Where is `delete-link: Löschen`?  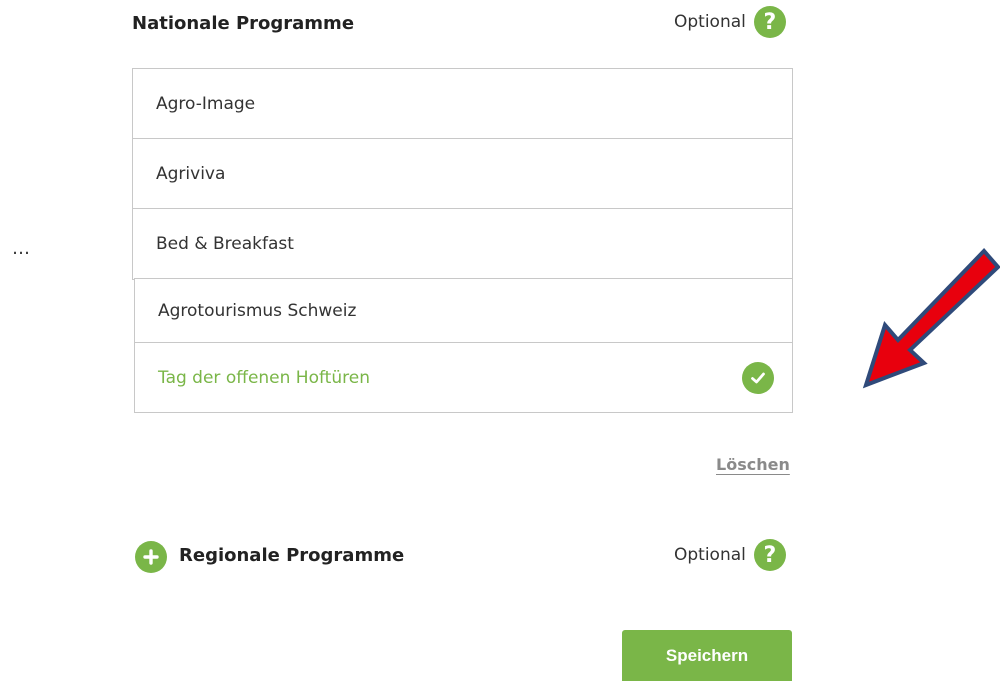
delete-link: Löschen is located at coordinates (753, 464).